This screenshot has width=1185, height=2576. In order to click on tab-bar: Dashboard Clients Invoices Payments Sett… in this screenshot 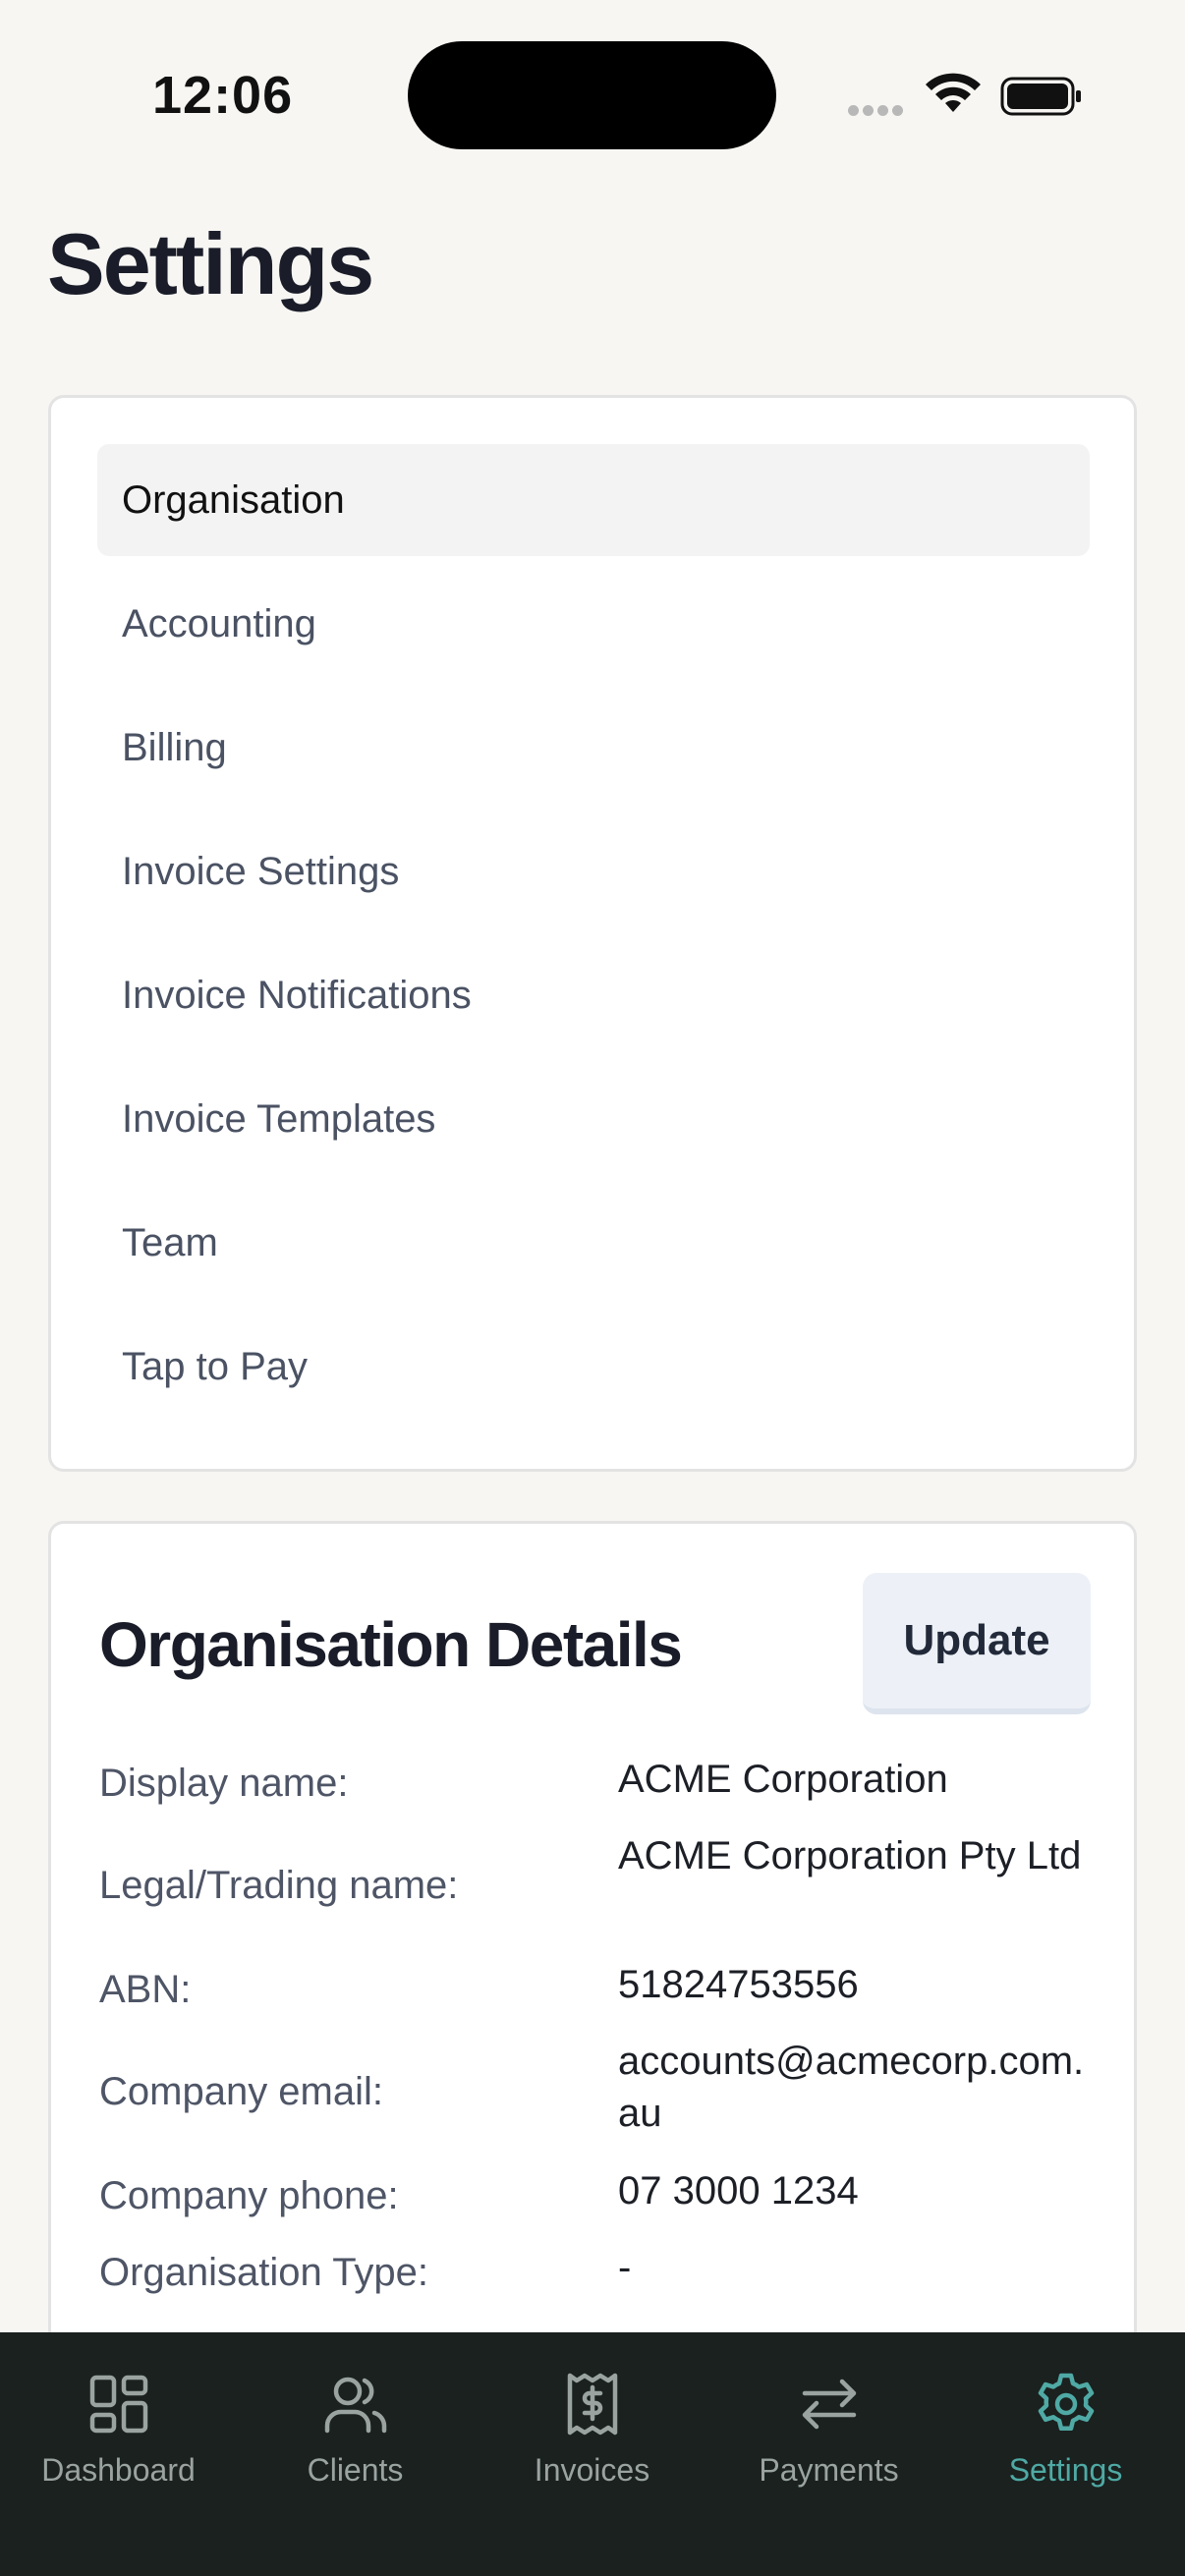, I will do `click(592, 2454)`.